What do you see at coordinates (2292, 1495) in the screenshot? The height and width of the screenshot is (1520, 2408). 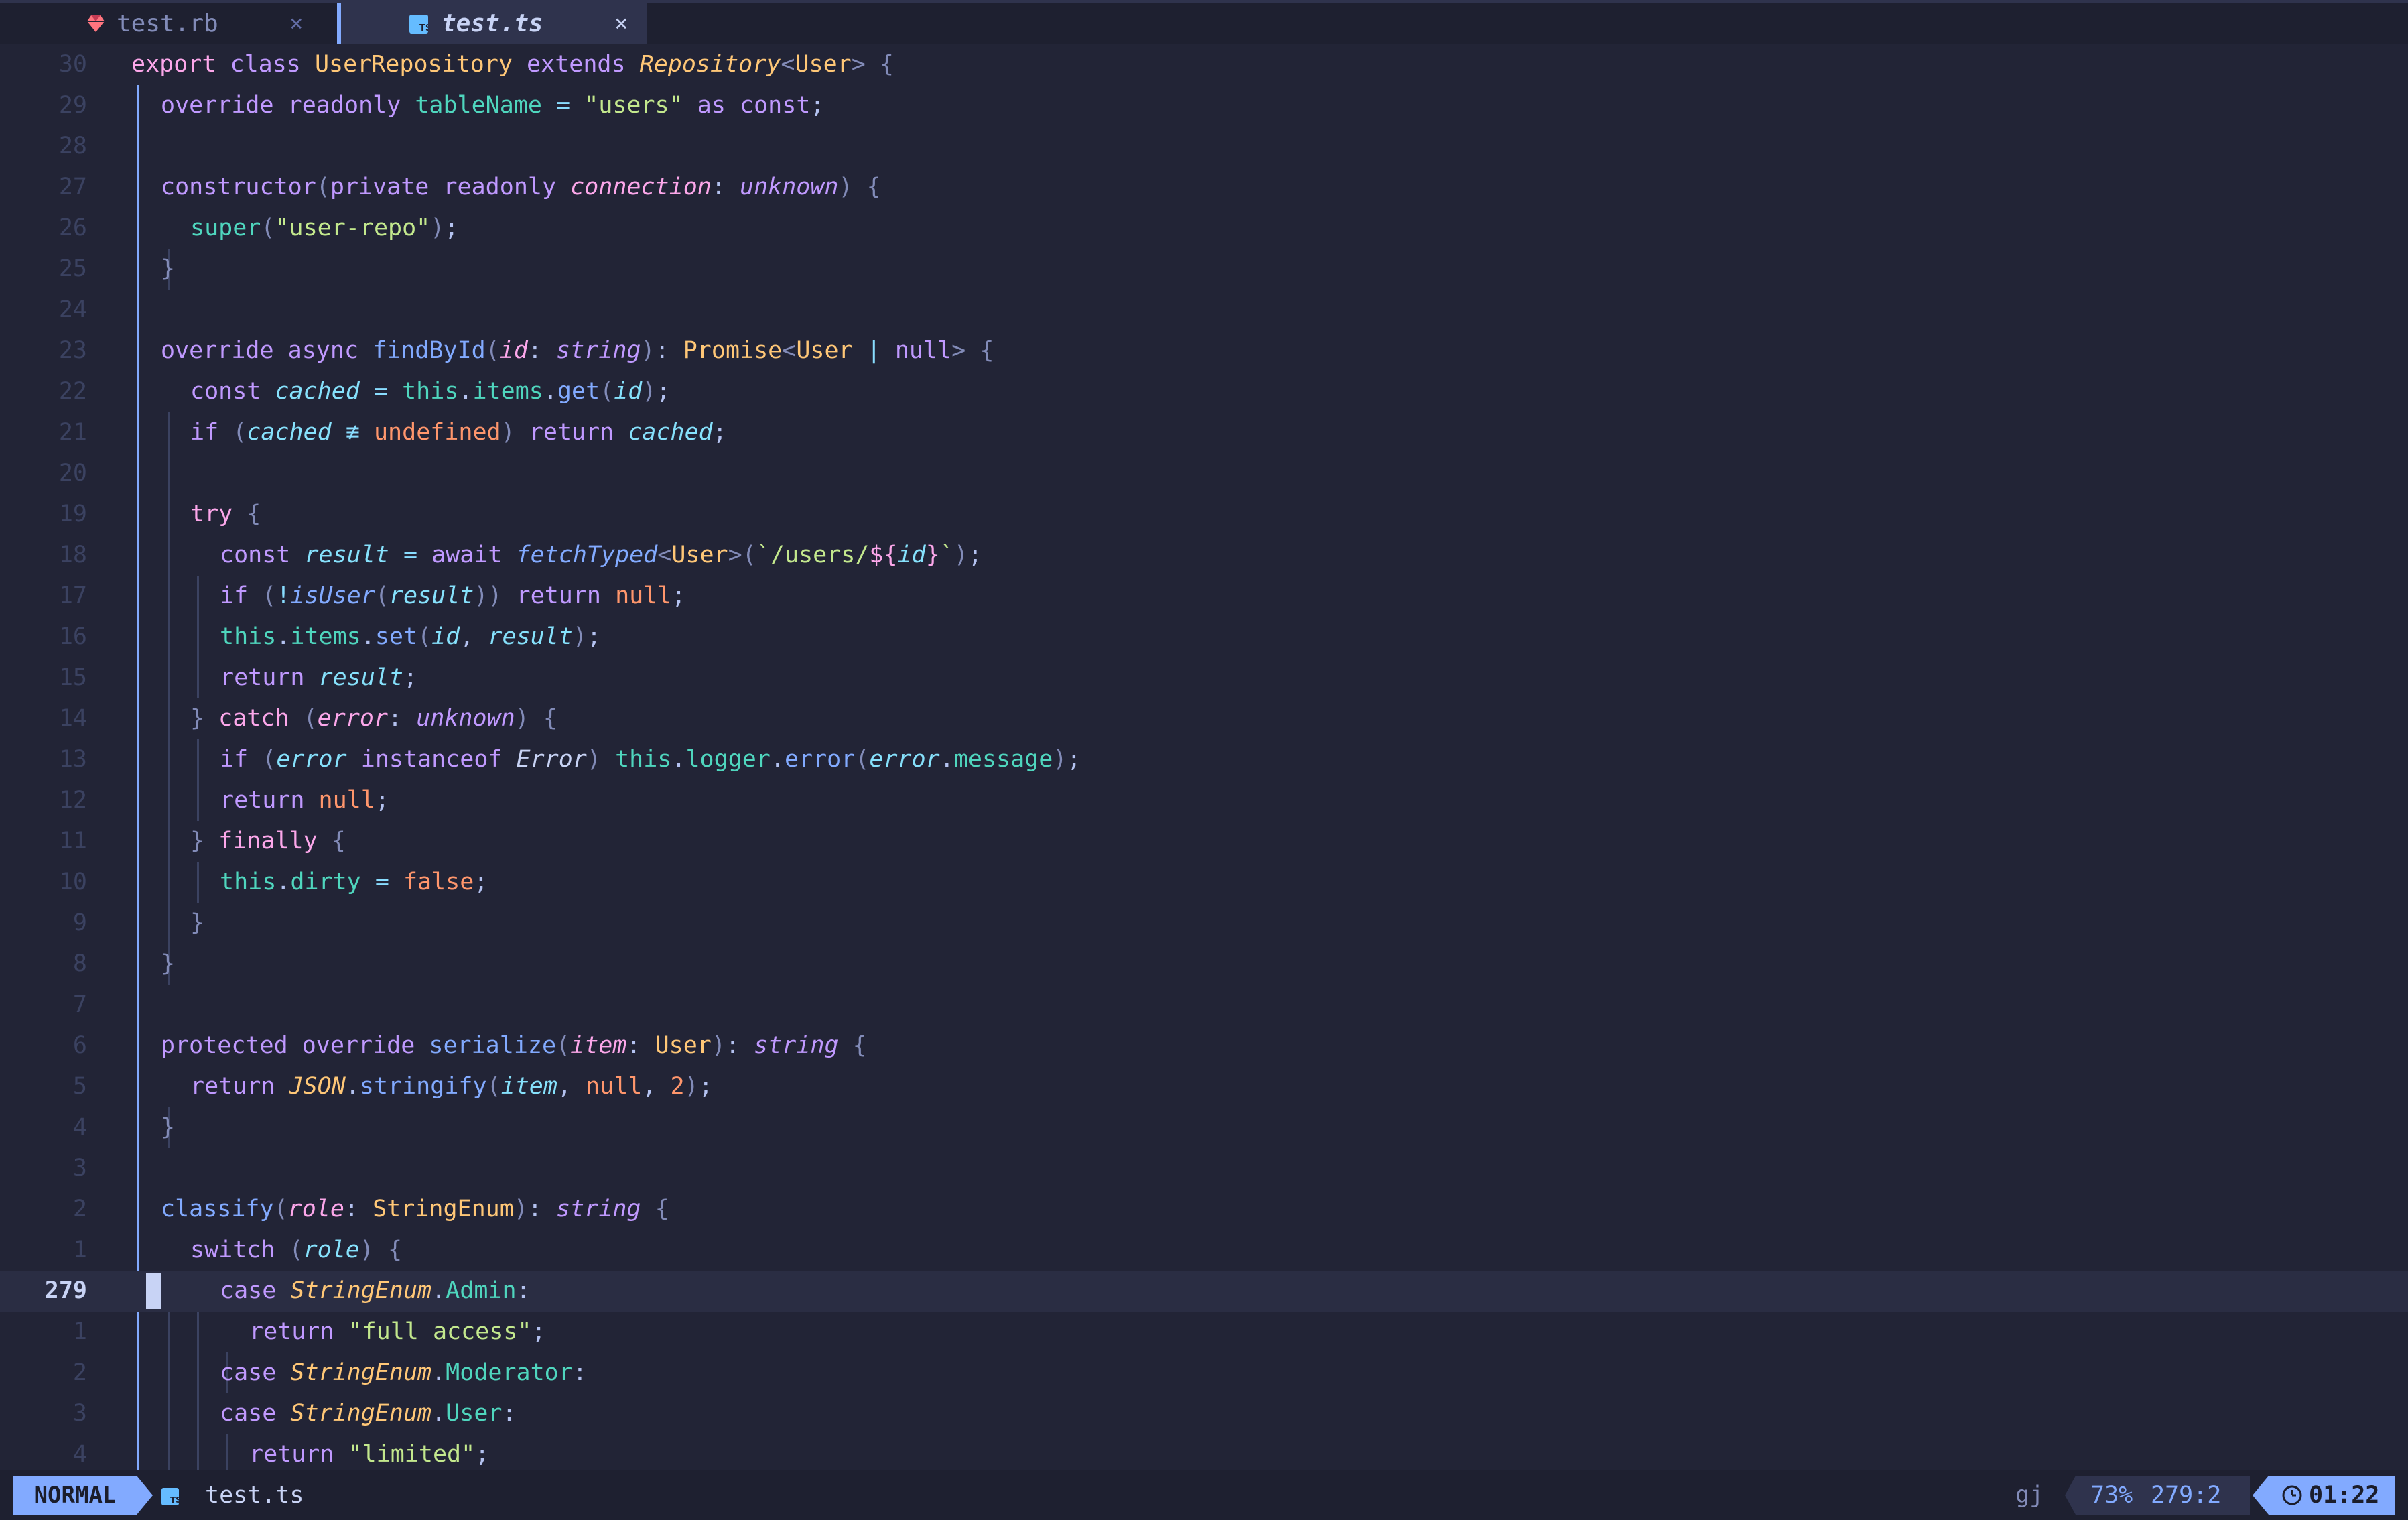 I see `clock-icon` at bounding box center [2292, 1495].